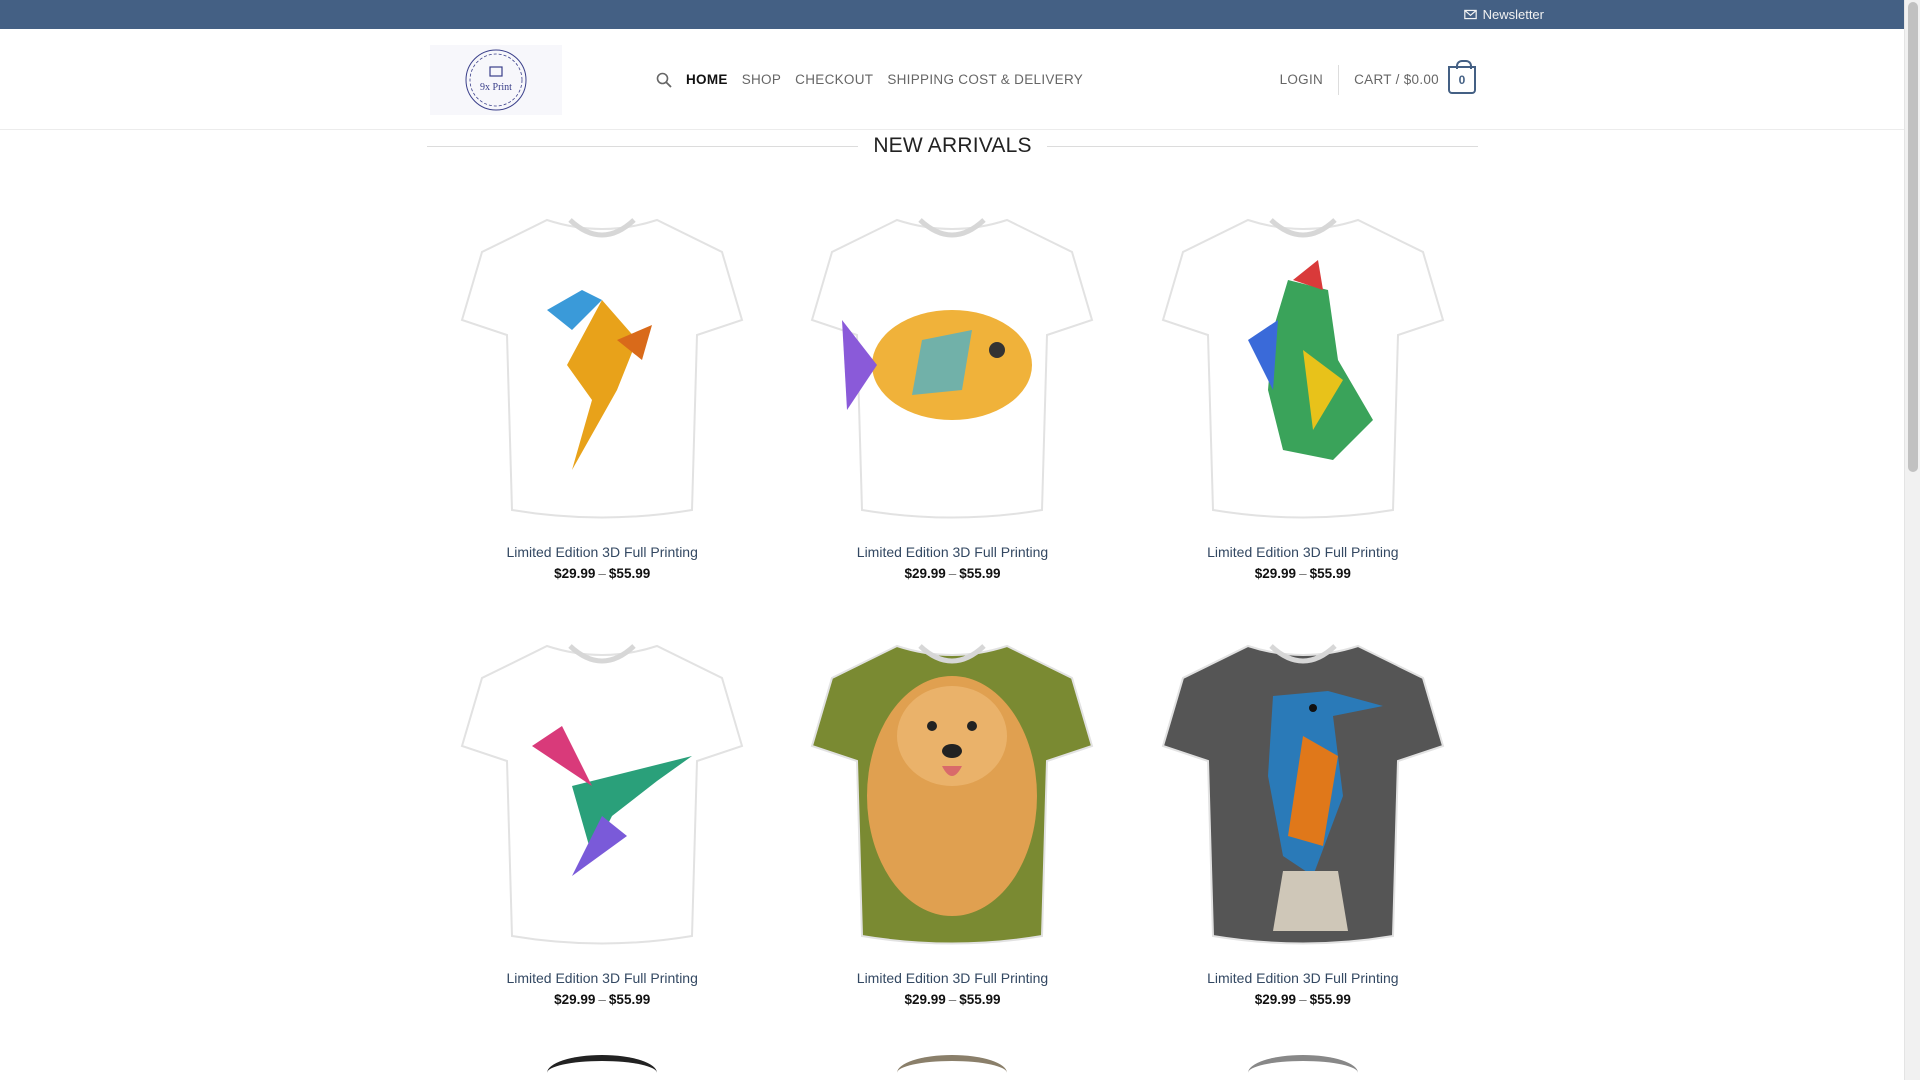 This screenshot has width=1920, height=1080. I want to click on scrollbar-thumb, so click(1913, 237).